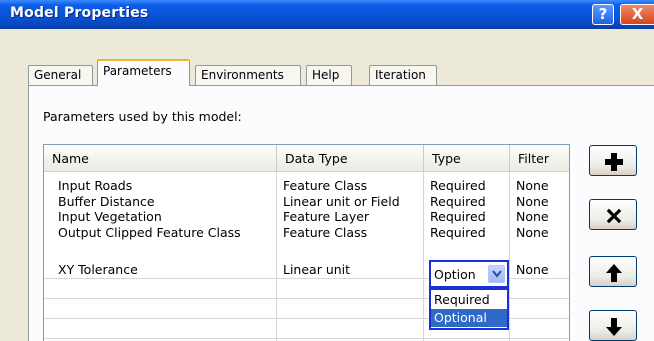 Image resolution: width=654 pixels, height=341 pixels. What do you see at coordinates (306, 338) in the screenshot?
I see `row-divider` at bounding box center [306, 338].